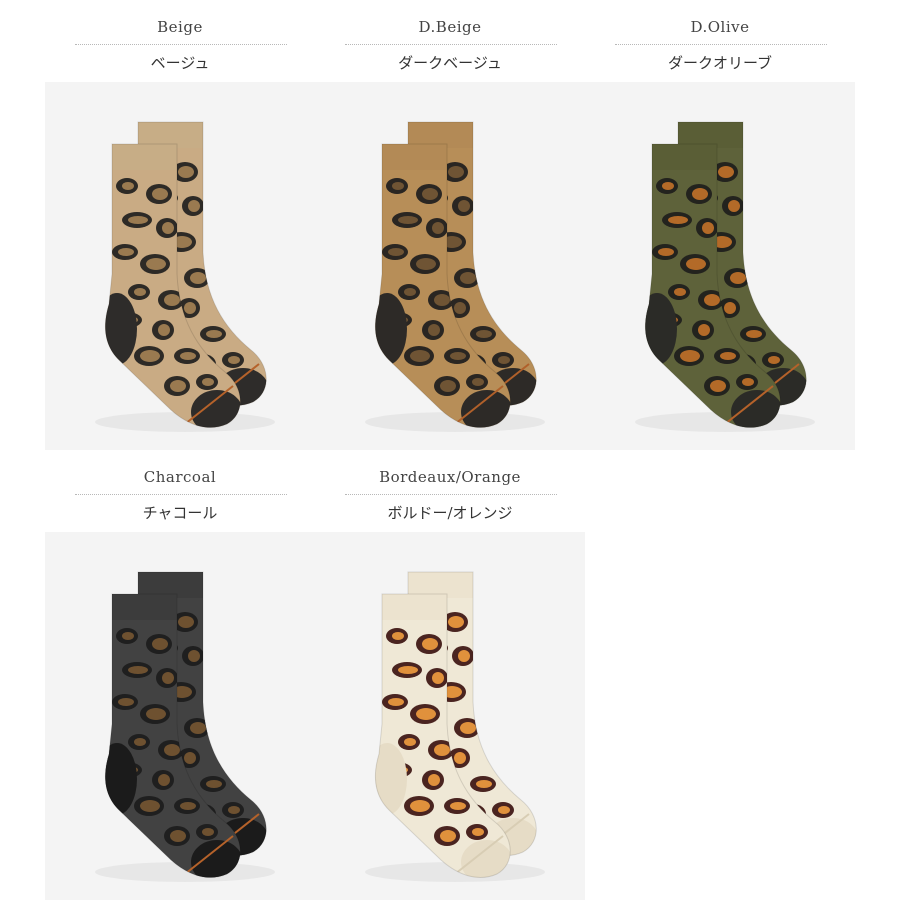 The image size is (900, 900). Describe the element at coordinates (180, 513) in the screenshot. I see `color-name-ja: チャコール` at that location.